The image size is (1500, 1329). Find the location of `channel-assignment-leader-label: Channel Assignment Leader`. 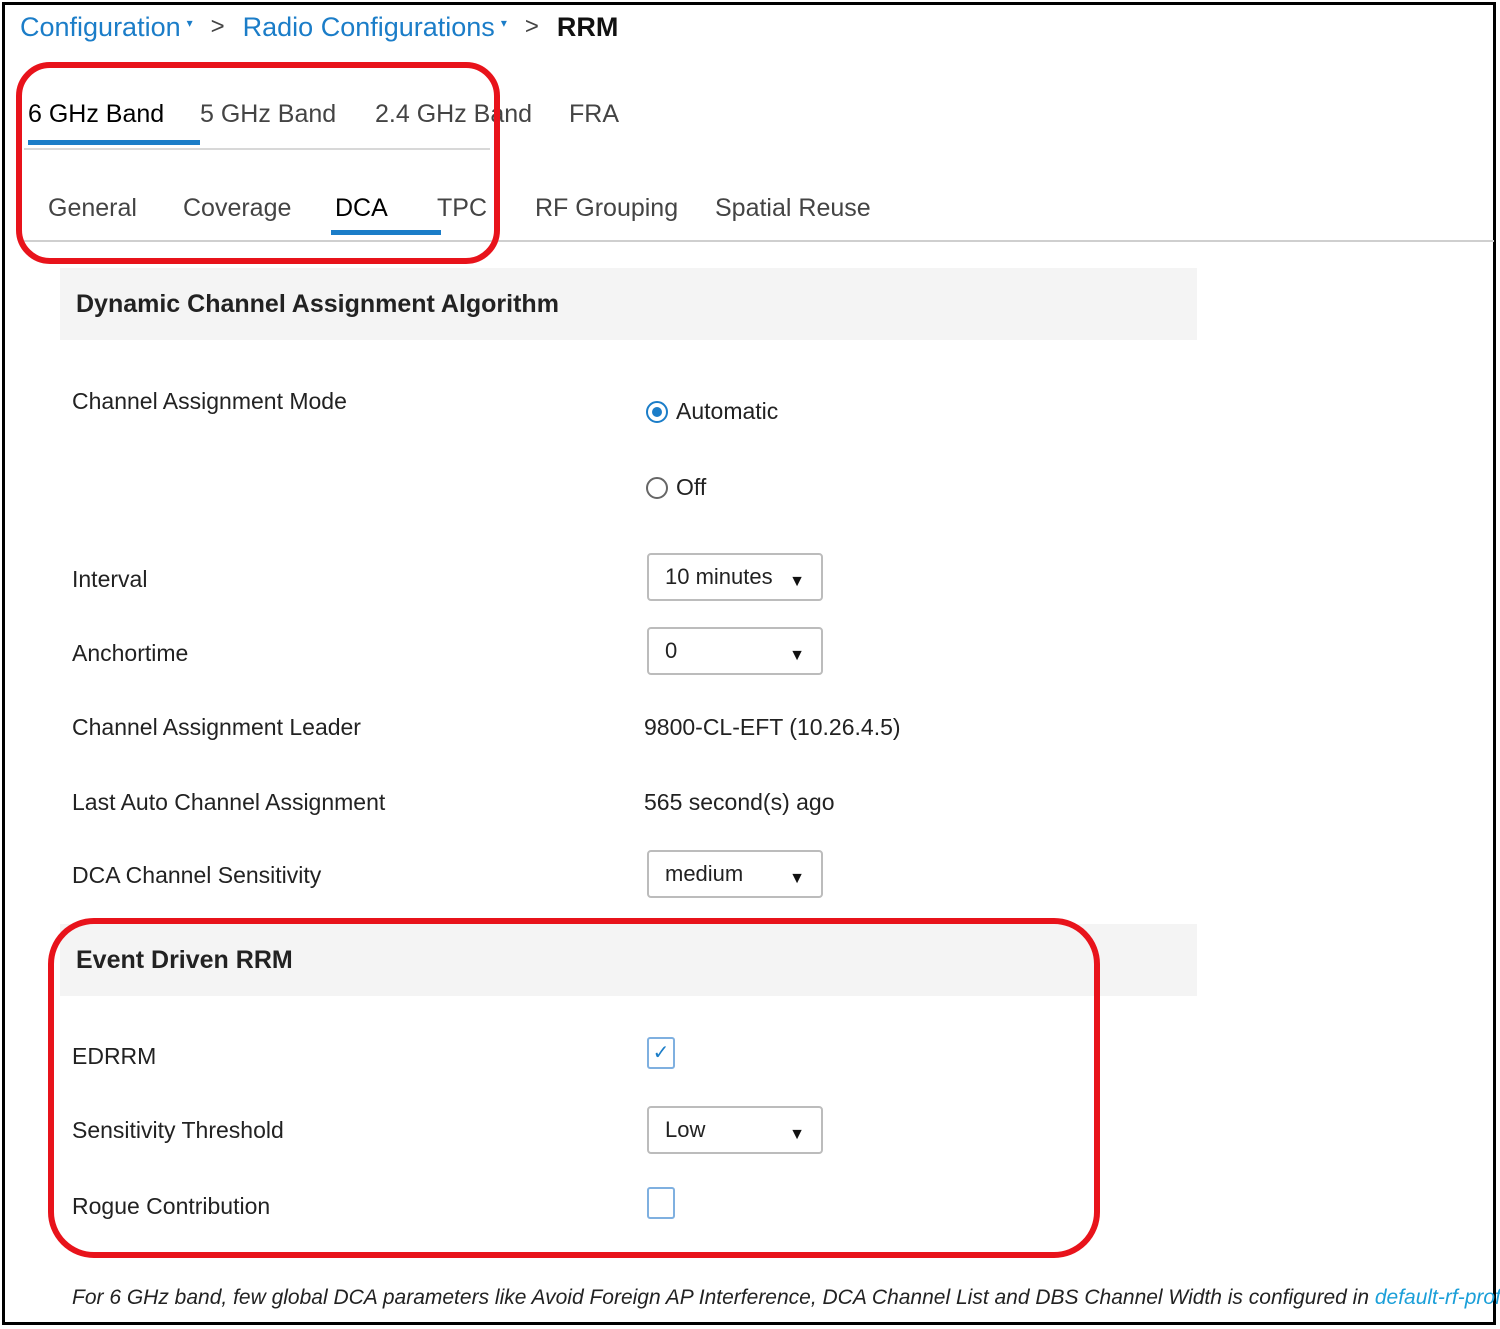

channel-assignment-leader-label: Channel Assignment Leader is located at coordinates (216, 727).